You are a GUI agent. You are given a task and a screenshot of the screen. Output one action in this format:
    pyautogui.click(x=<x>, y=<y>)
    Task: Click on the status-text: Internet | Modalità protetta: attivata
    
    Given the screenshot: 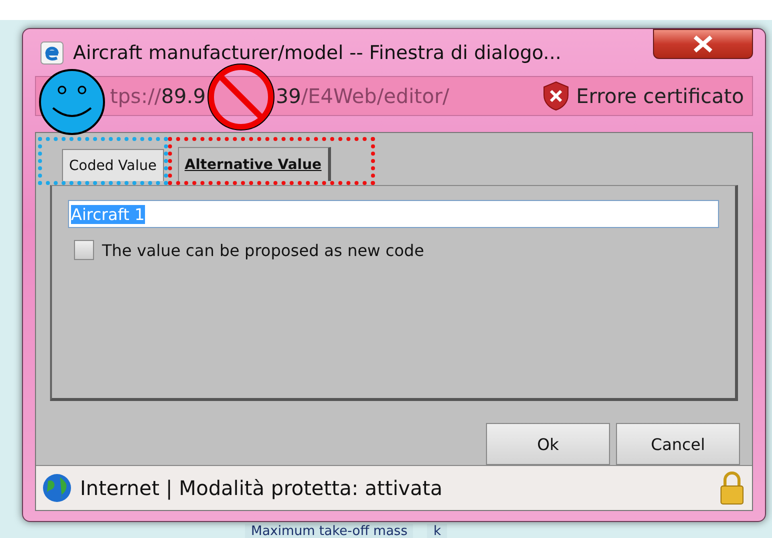 What is the action you would take?
    pyautogui.click(x=262, y=488)
    